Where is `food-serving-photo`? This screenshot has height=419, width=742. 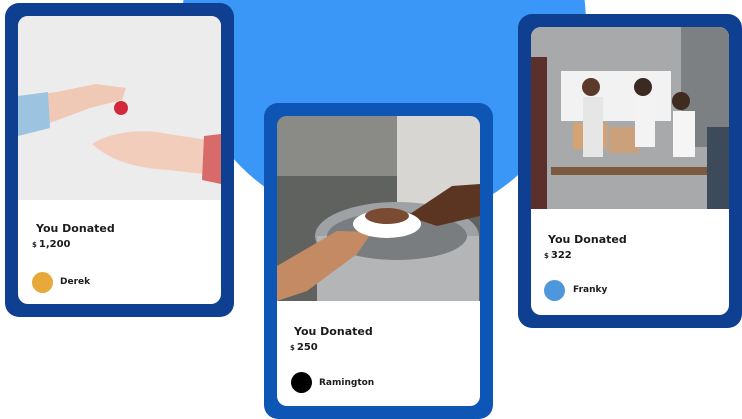 food-serving-photo is located at coordinates (378, 208).